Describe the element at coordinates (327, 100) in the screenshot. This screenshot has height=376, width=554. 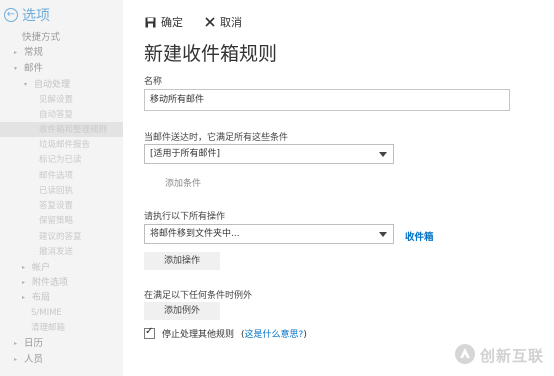
I see `rule-name-input: 移动所有邮件` at that location.